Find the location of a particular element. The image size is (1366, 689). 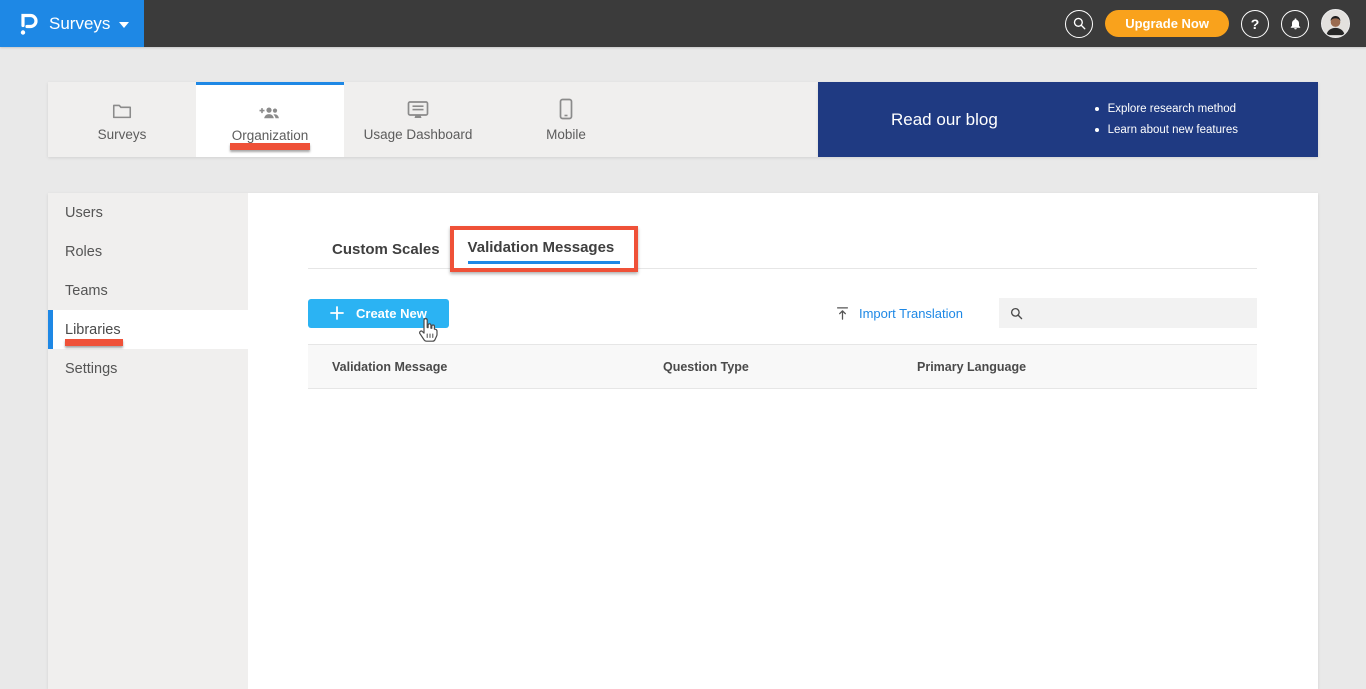

product-name: Surveys is located at coordinates (80, 23).